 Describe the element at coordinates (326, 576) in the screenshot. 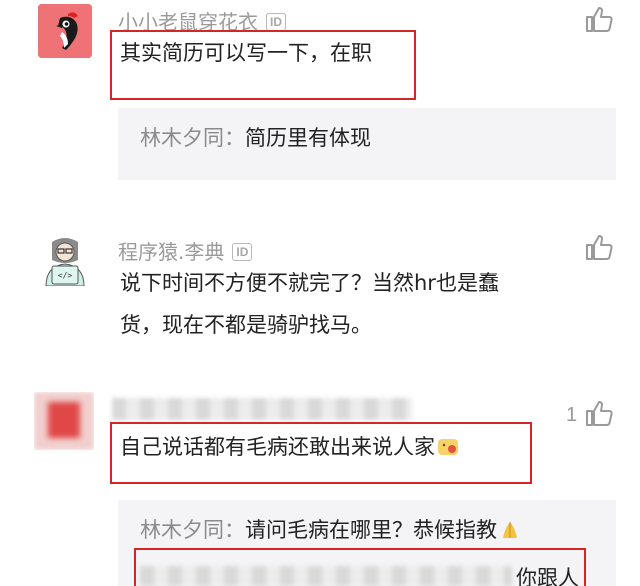

I see `blurred-reply-text` at that location.